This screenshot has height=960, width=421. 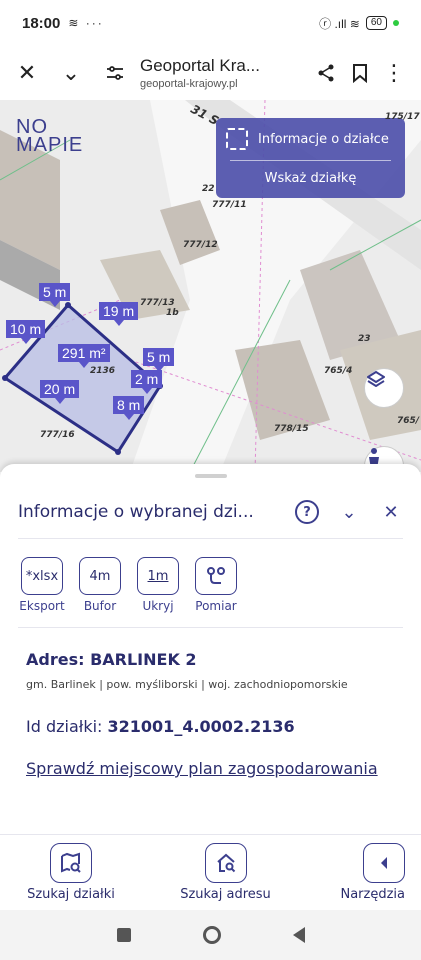 I want to click on parcel-id: Id działki: 321001_4.0002.2136, so click(x=210, y=714).